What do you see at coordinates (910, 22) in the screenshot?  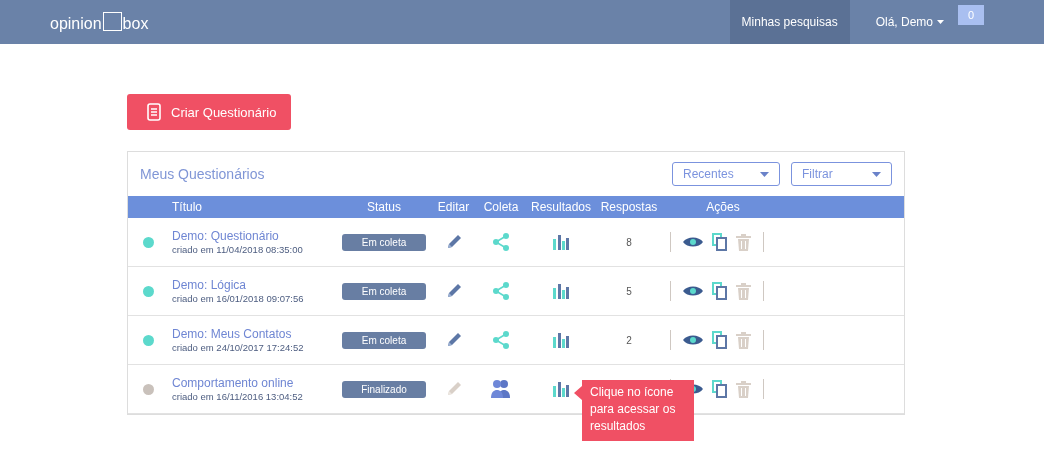 I see `user-menu: Olá, Demo` at bounding box center [910, 22].